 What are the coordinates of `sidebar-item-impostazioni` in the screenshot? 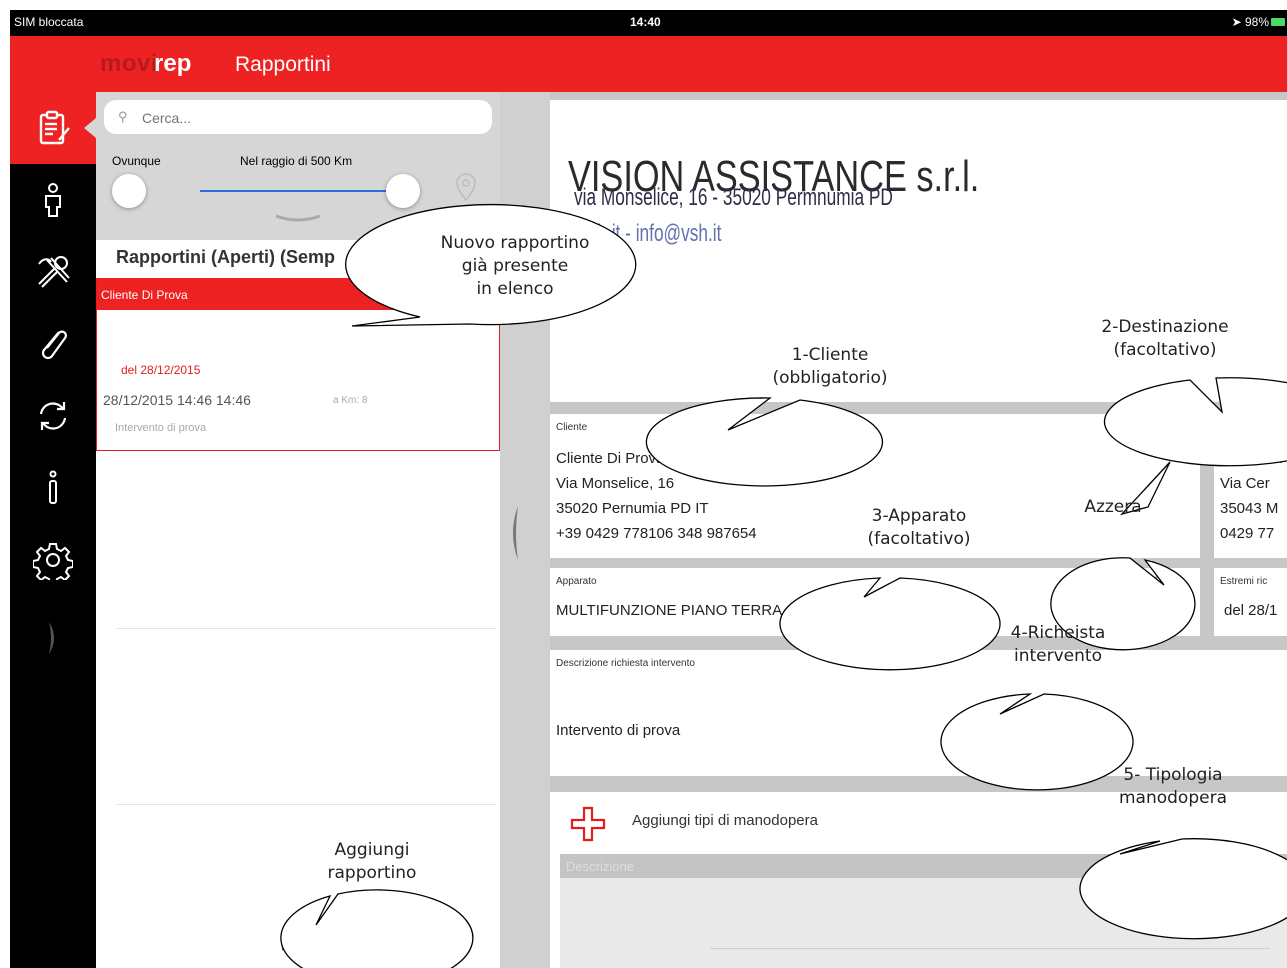 It's located at (53, 560).